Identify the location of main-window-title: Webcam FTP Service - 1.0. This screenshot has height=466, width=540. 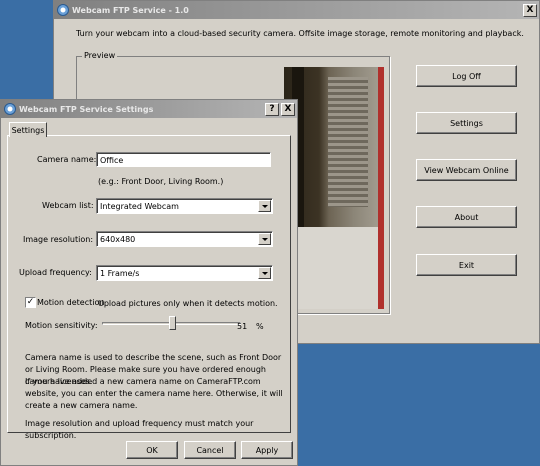
(130, 10).